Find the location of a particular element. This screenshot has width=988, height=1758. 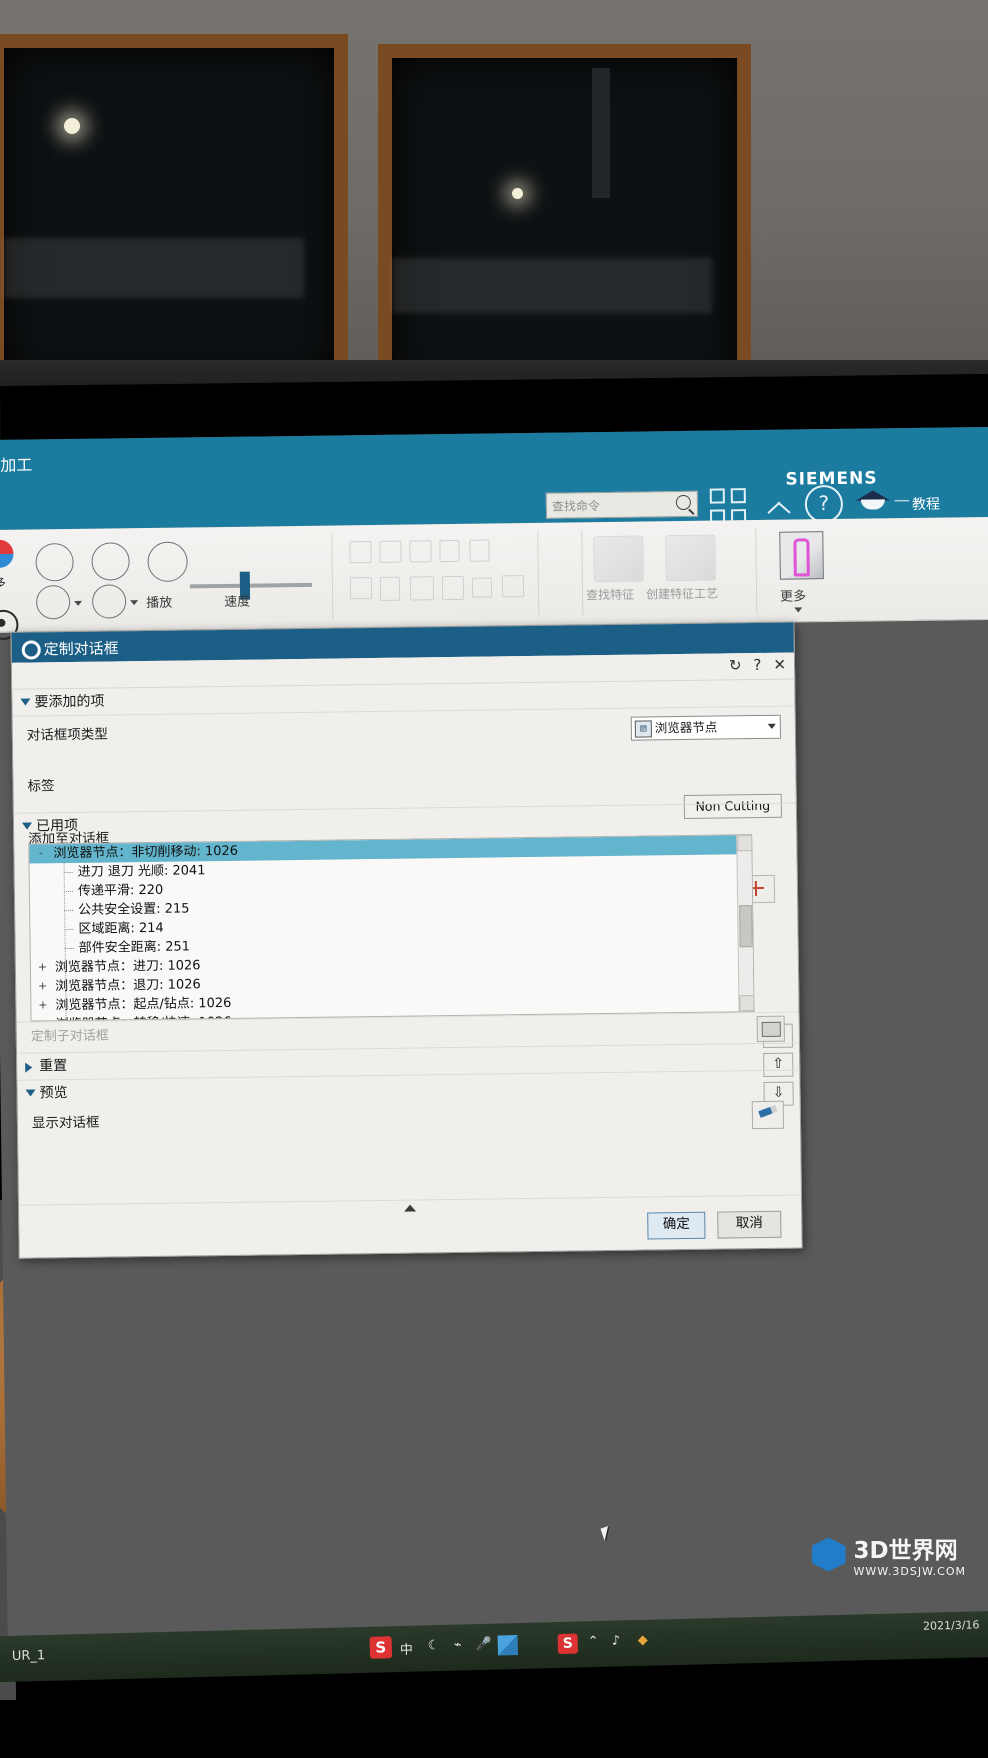

play-icon is located at coordinates (167, 561).